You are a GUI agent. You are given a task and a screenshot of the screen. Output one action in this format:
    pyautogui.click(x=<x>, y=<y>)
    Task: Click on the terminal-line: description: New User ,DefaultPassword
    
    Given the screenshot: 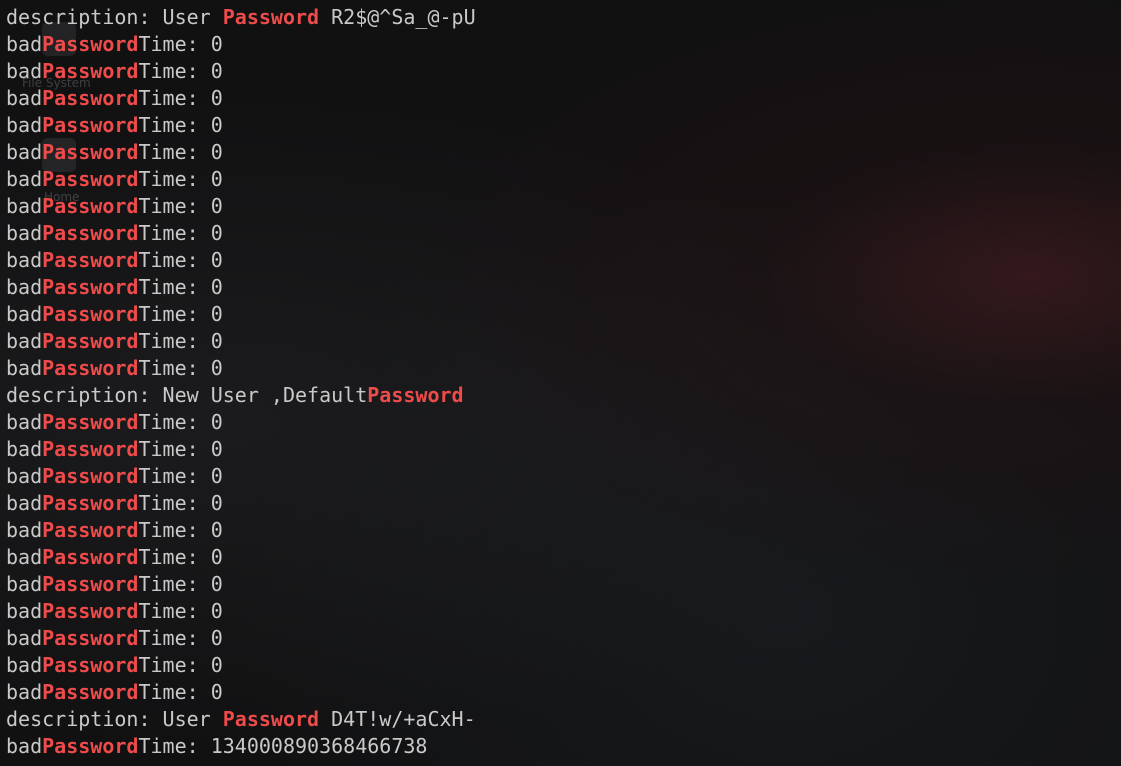 What is the action you would take?
    pyautogui.click(x=563, y=395)
    